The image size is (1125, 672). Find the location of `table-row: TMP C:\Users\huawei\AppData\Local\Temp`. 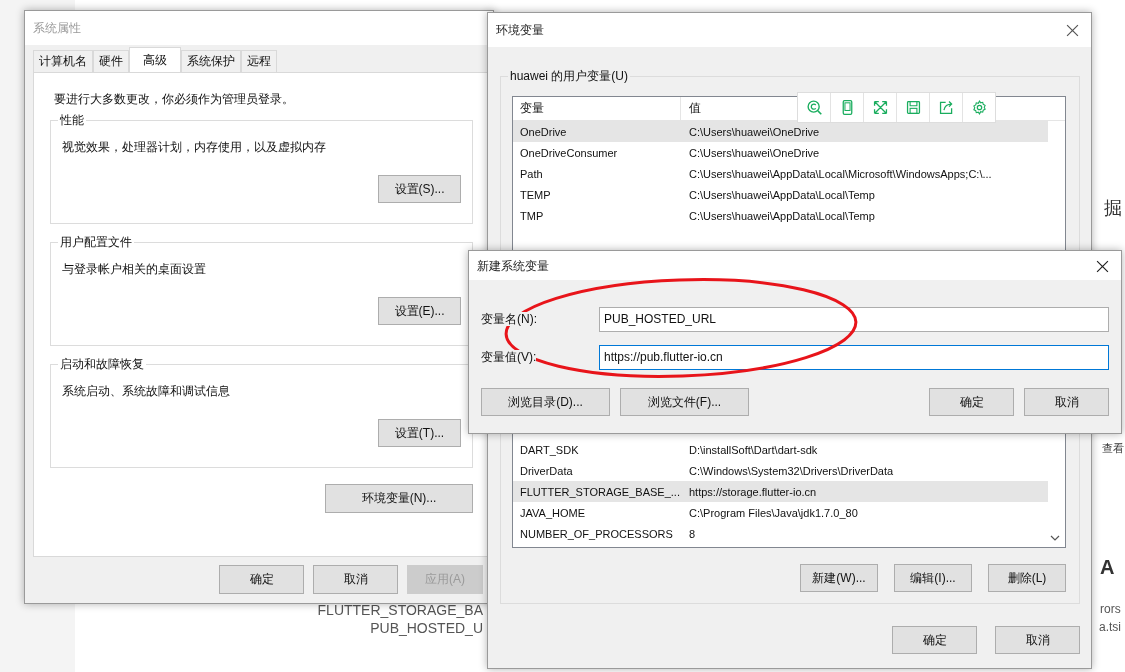

table-row: TMP C:\Users\huawei\AppData\Local\Temp is located at coordinates (780, 215).